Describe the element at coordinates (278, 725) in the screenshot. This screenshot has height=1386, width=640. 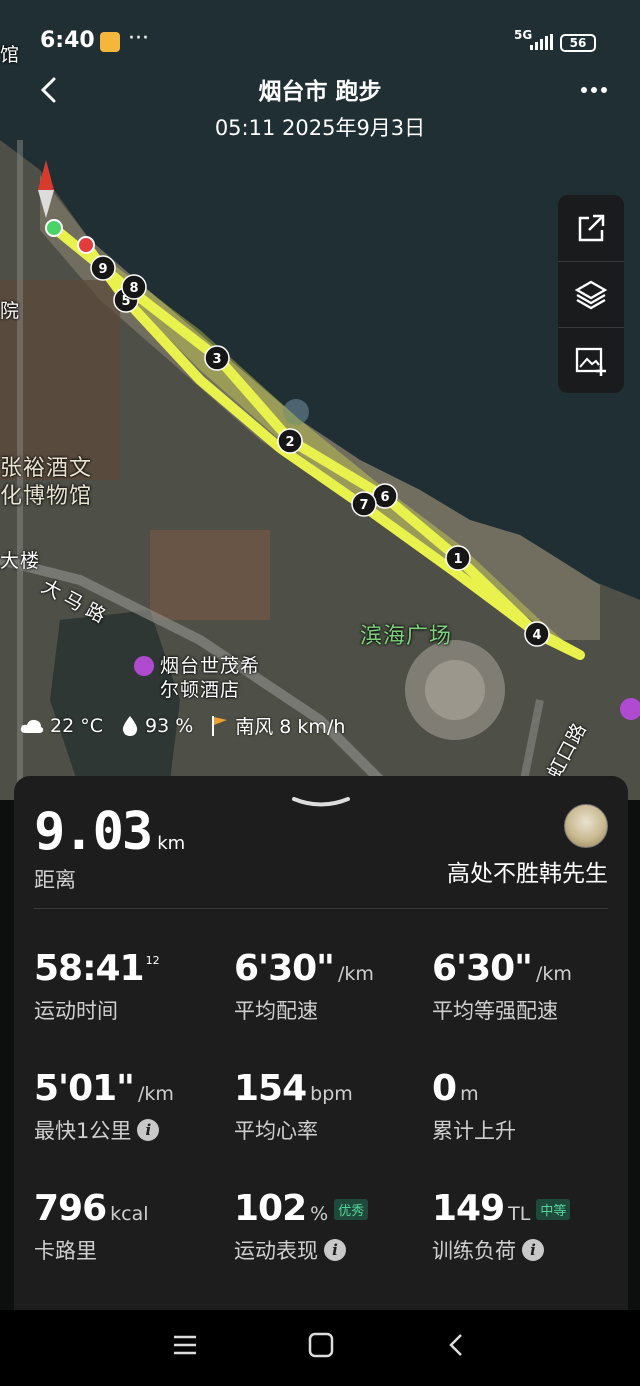
I see `wind: 南风 8 km/h` at that location.